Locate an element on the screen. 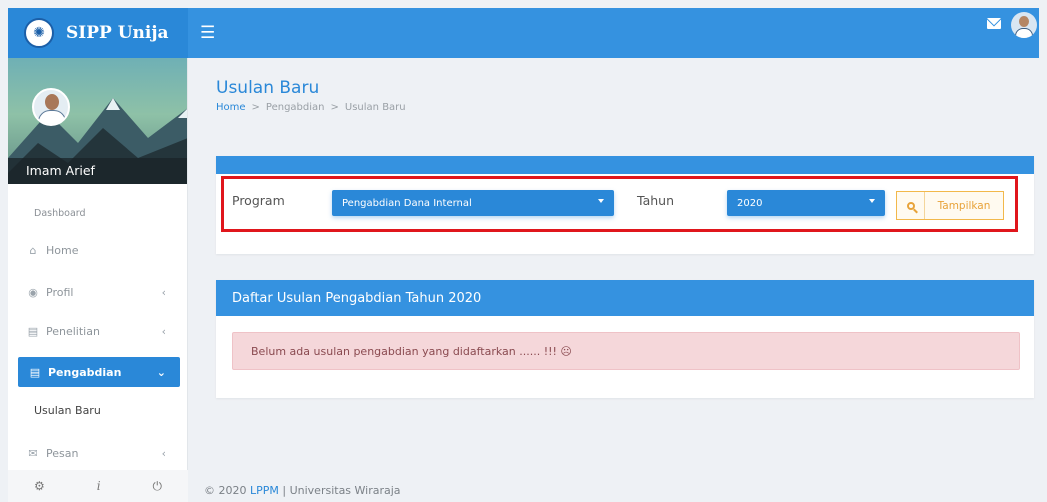  page-title: Usulan Baru is located at coordinates (268, 88).